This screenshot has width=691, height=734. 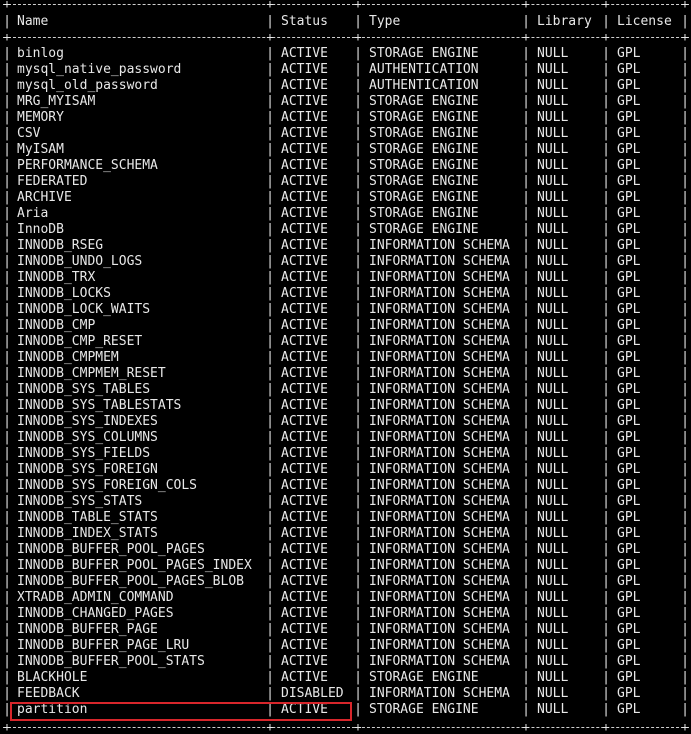 I want to click on table-row: | CSV | ACTIVE | STORAGE ENGINE | NULL | GPL |, so click(x=345, y=134).